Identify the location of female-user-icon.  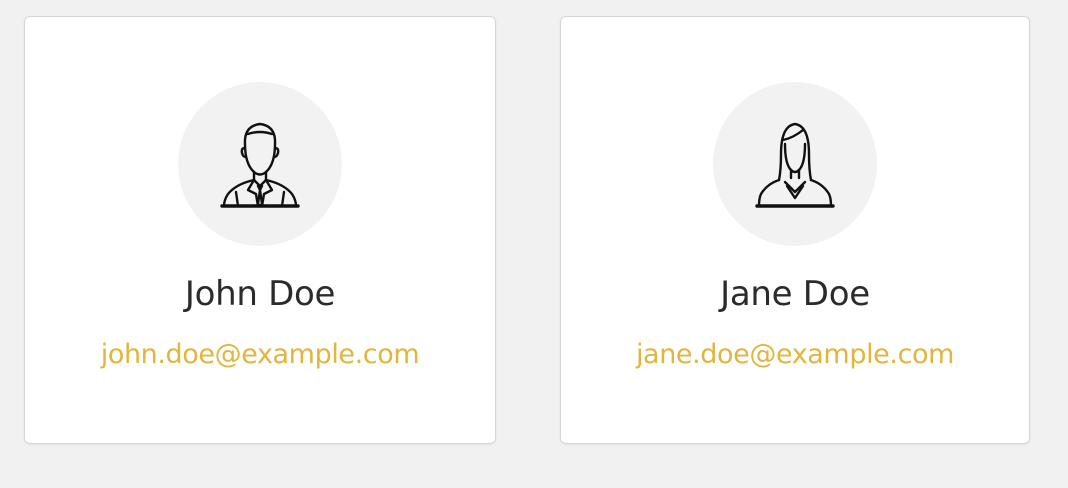
(795, 165).